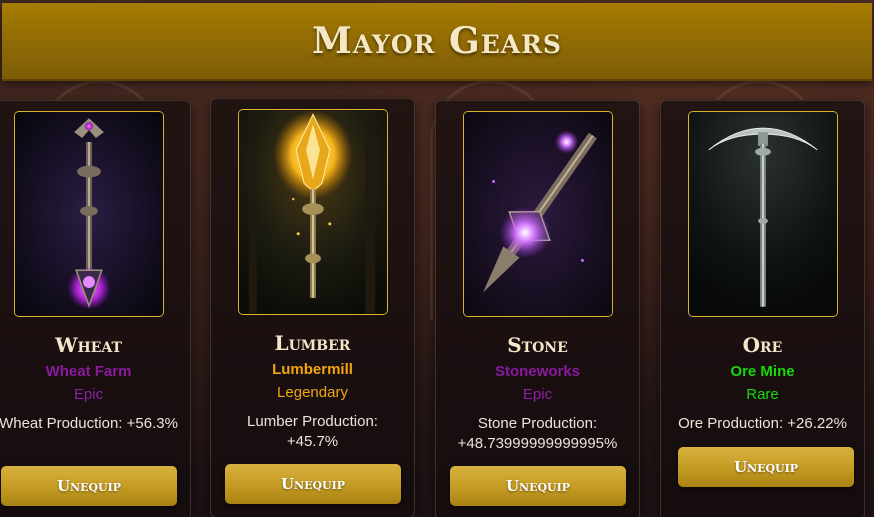 The image size is (874, 517). I want to click on scepter-wheat-icon, so click(89, 214).